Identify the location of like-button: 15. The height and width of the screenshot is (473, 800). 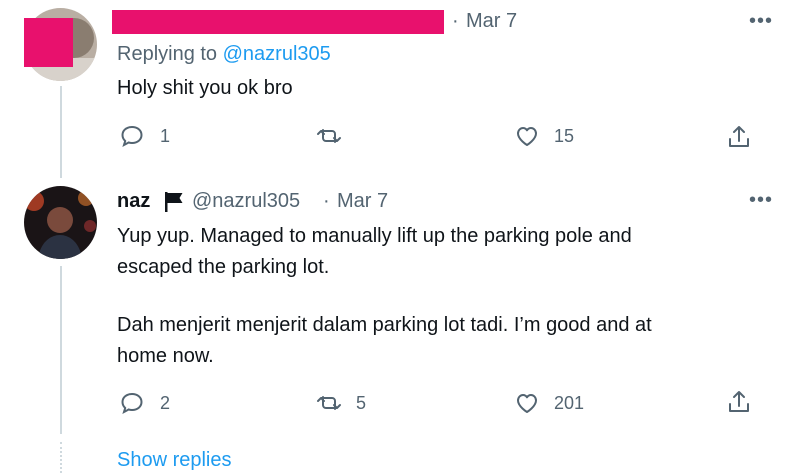
(544, 136).